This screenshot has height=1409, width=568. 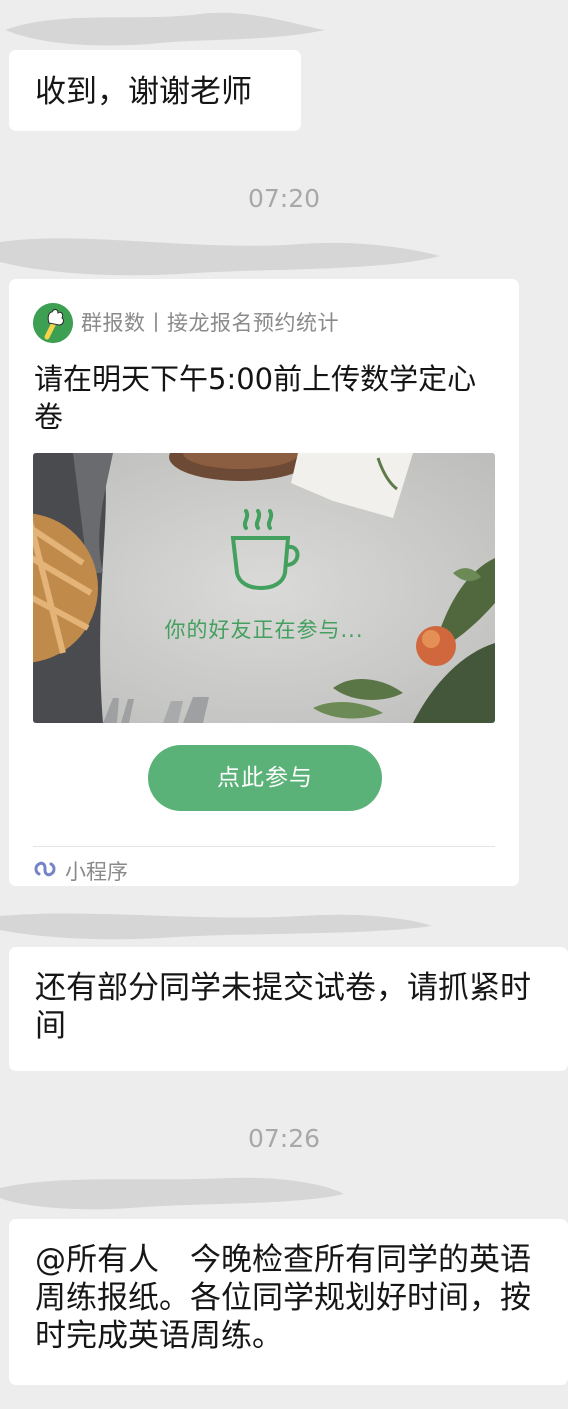 I want to click on message-text: 收到，谢谢老师, so click(x=143, y=92).